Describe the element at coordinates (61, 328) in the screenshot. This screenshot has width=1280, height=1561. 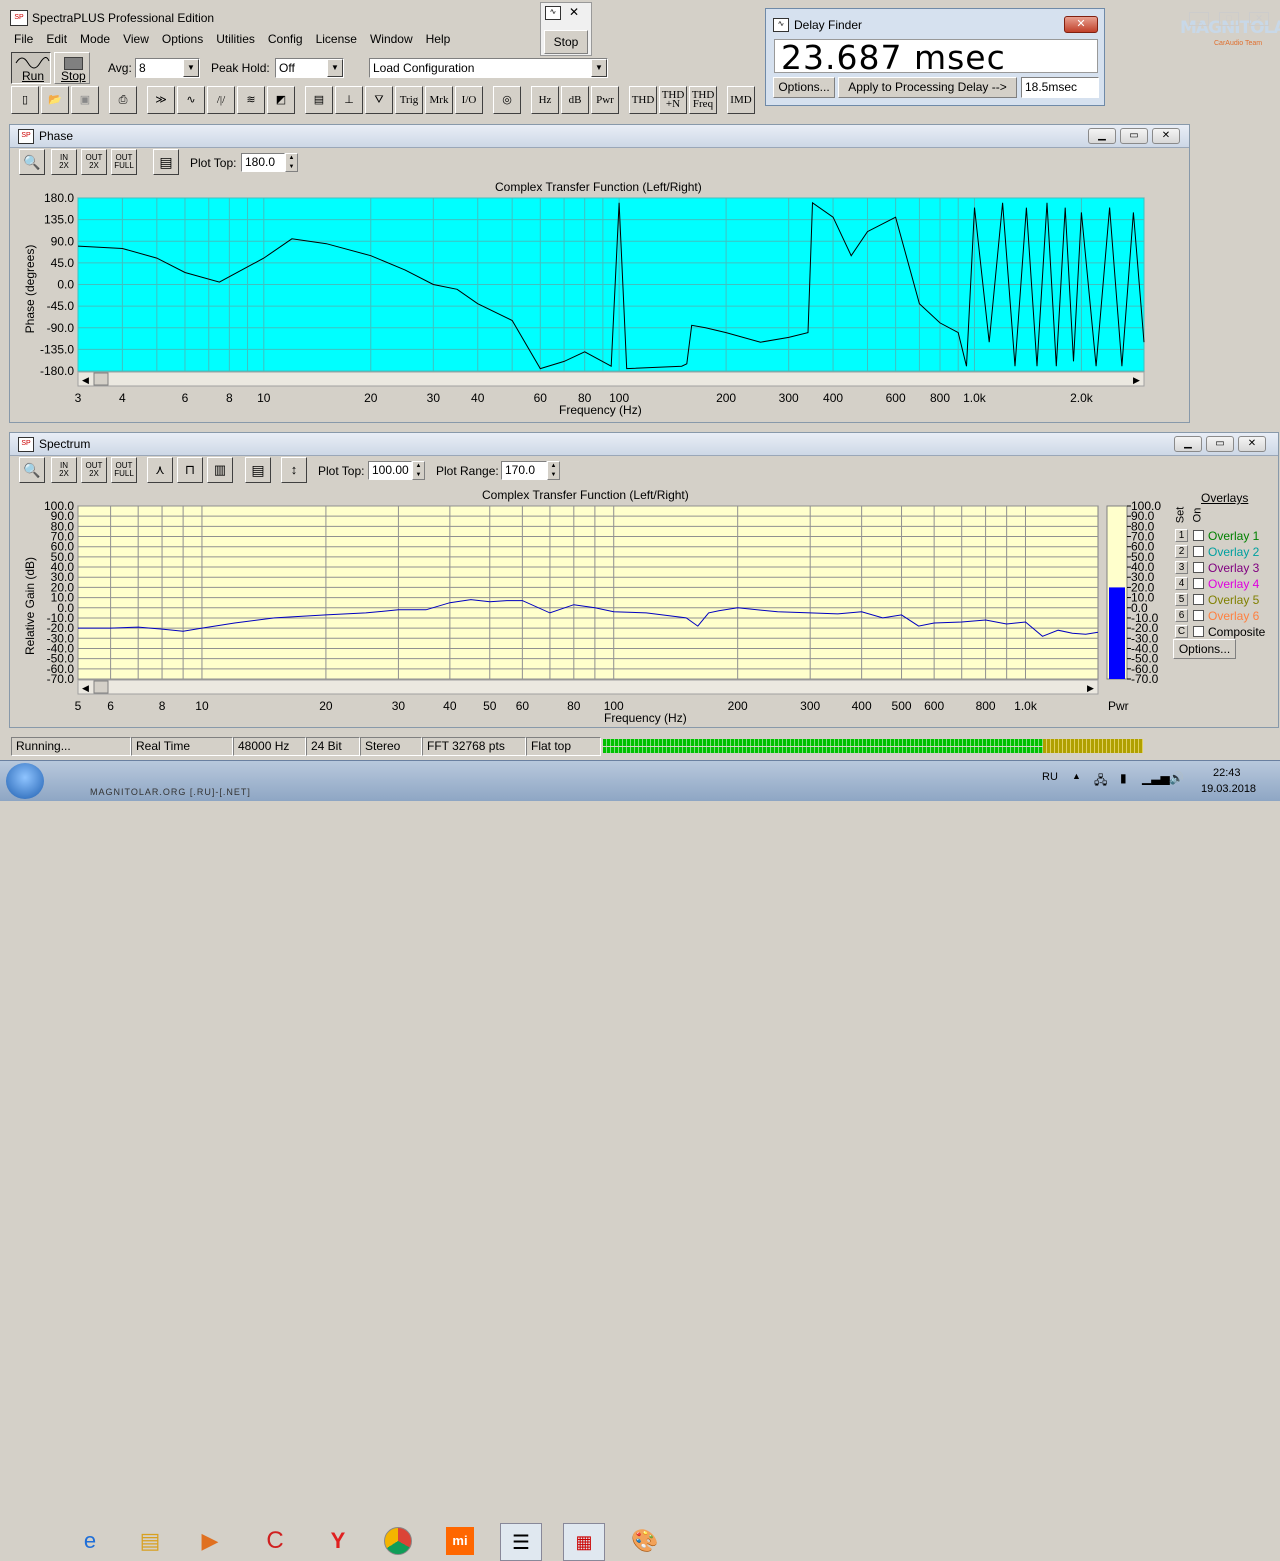
I see `y-tick-label: -90.0` at that location.